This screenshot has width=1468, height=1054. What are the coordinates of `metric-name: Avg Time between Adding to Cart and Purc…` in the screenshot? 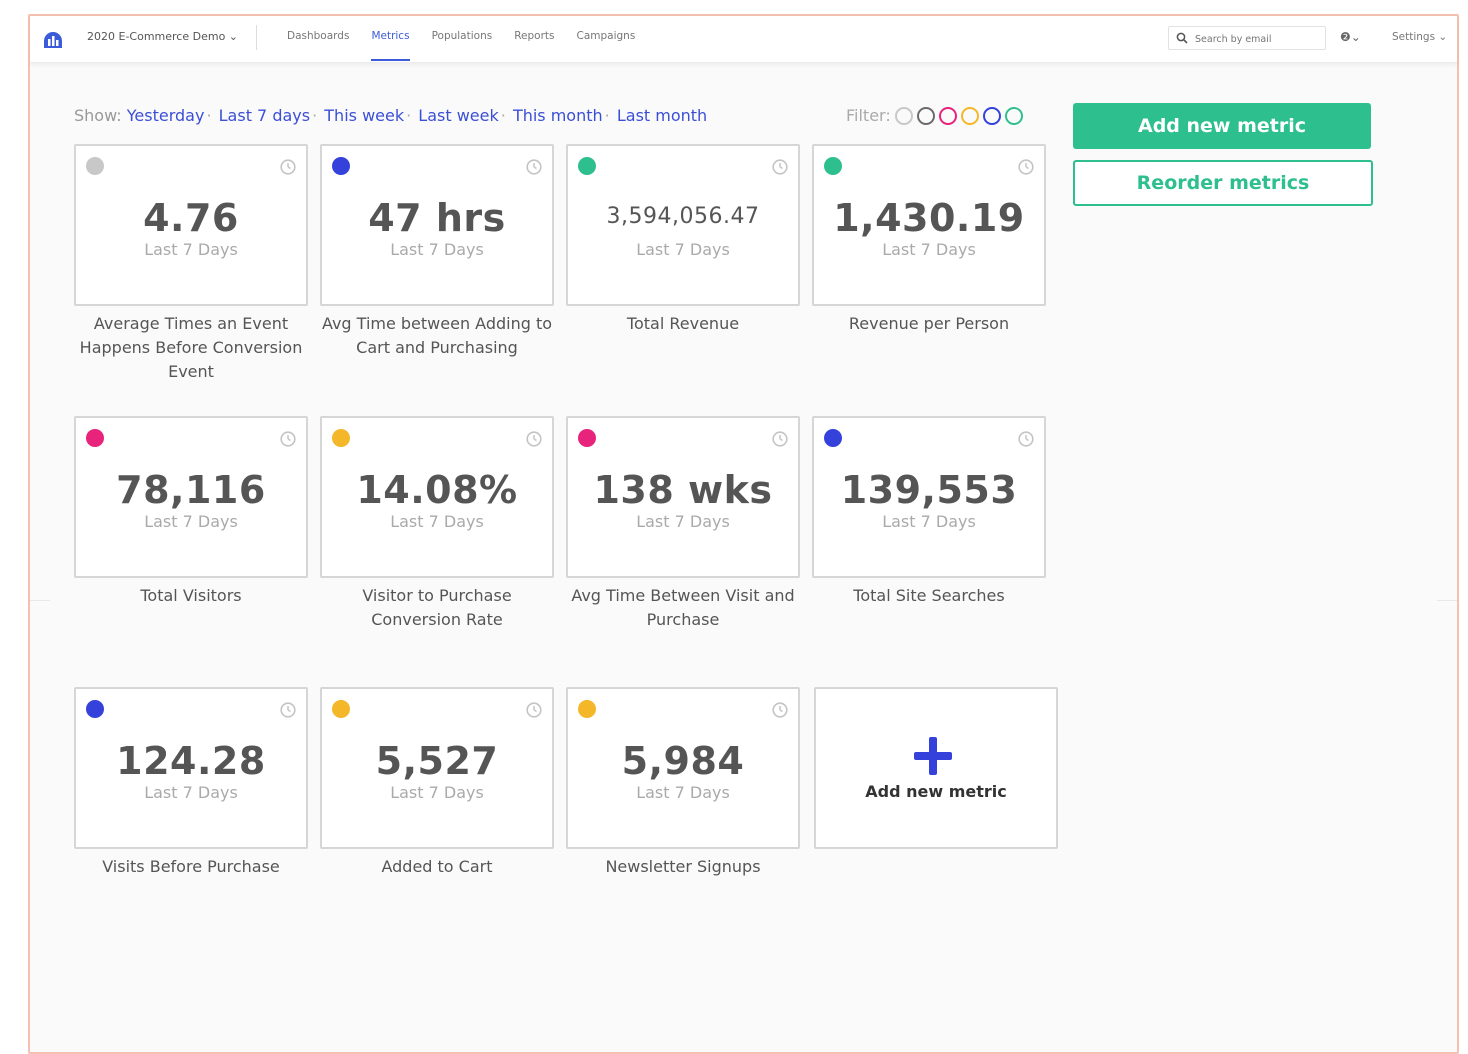 It's located at (437, 335).